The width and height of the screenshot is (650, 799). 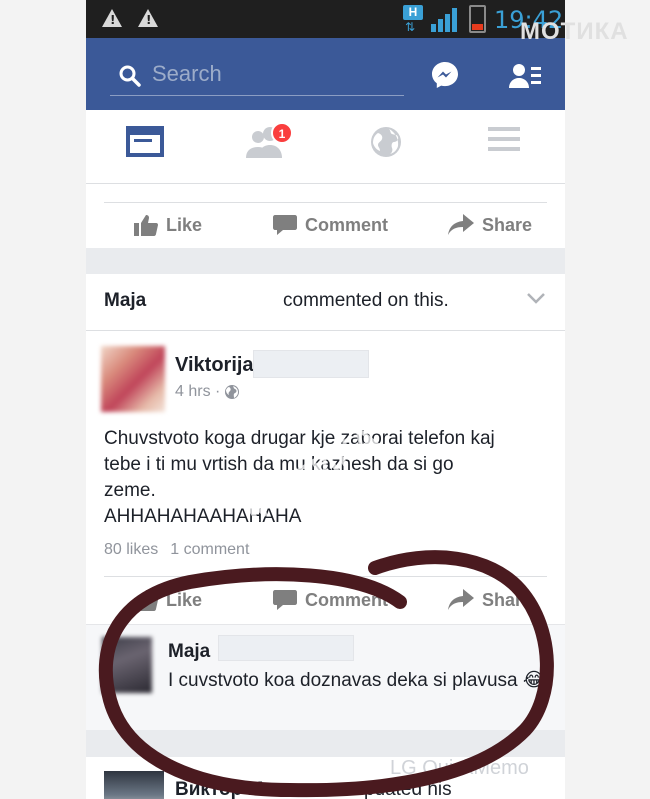 I want to click on tab-news-feed, so click(x=148, y=146).